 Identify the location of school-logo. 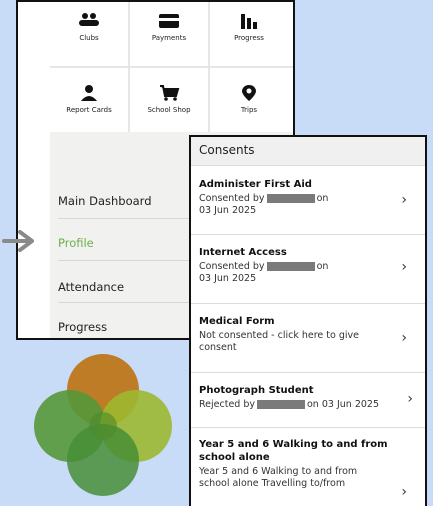
(103, 425).